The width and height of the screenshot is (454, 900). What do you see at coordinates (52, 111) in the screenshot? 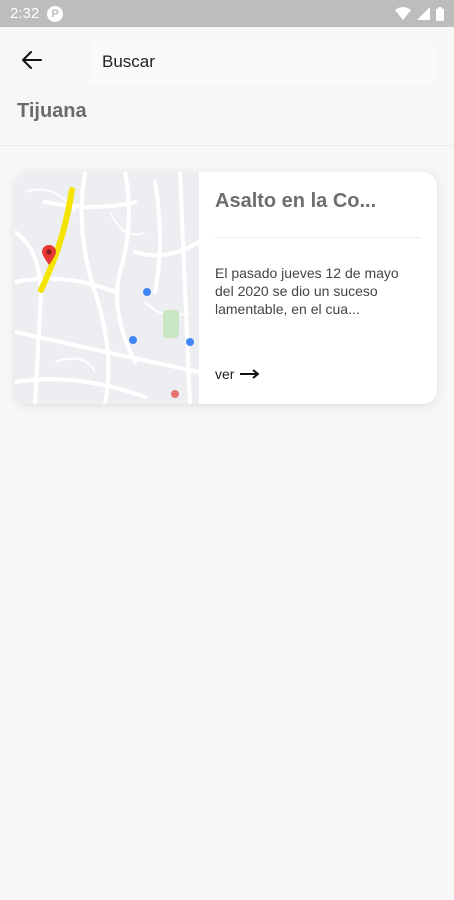
I see `city-title: Tijuana` at bounding box center [52, 111].